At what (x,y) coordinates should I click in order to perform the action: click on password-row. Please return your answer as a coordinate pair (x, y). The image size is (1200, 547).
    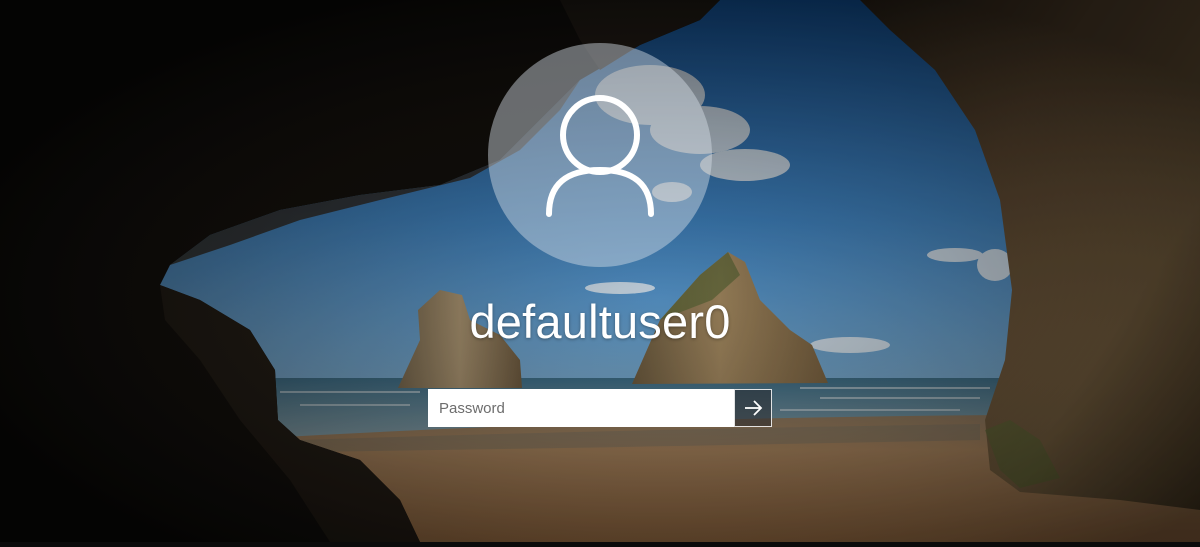
    Looking at the image, I should click on (600, 408).